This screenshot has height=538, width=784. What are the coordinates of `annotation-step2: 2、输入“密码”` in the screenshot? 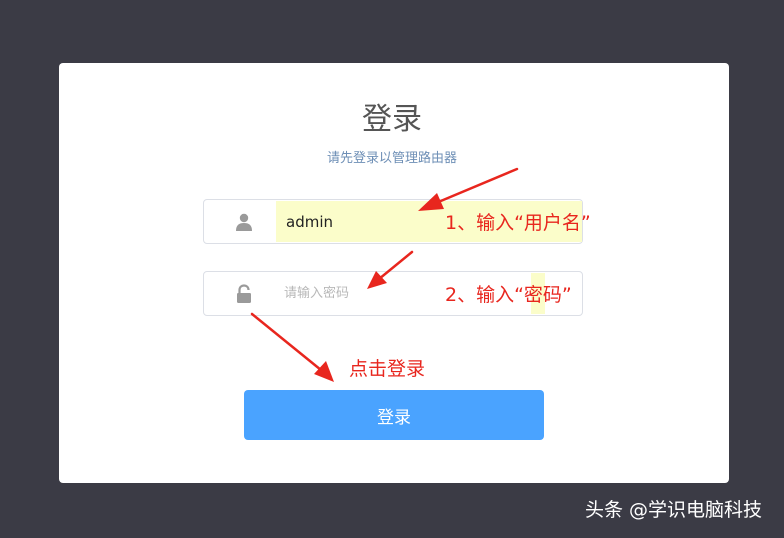 It's located at (508, 295).